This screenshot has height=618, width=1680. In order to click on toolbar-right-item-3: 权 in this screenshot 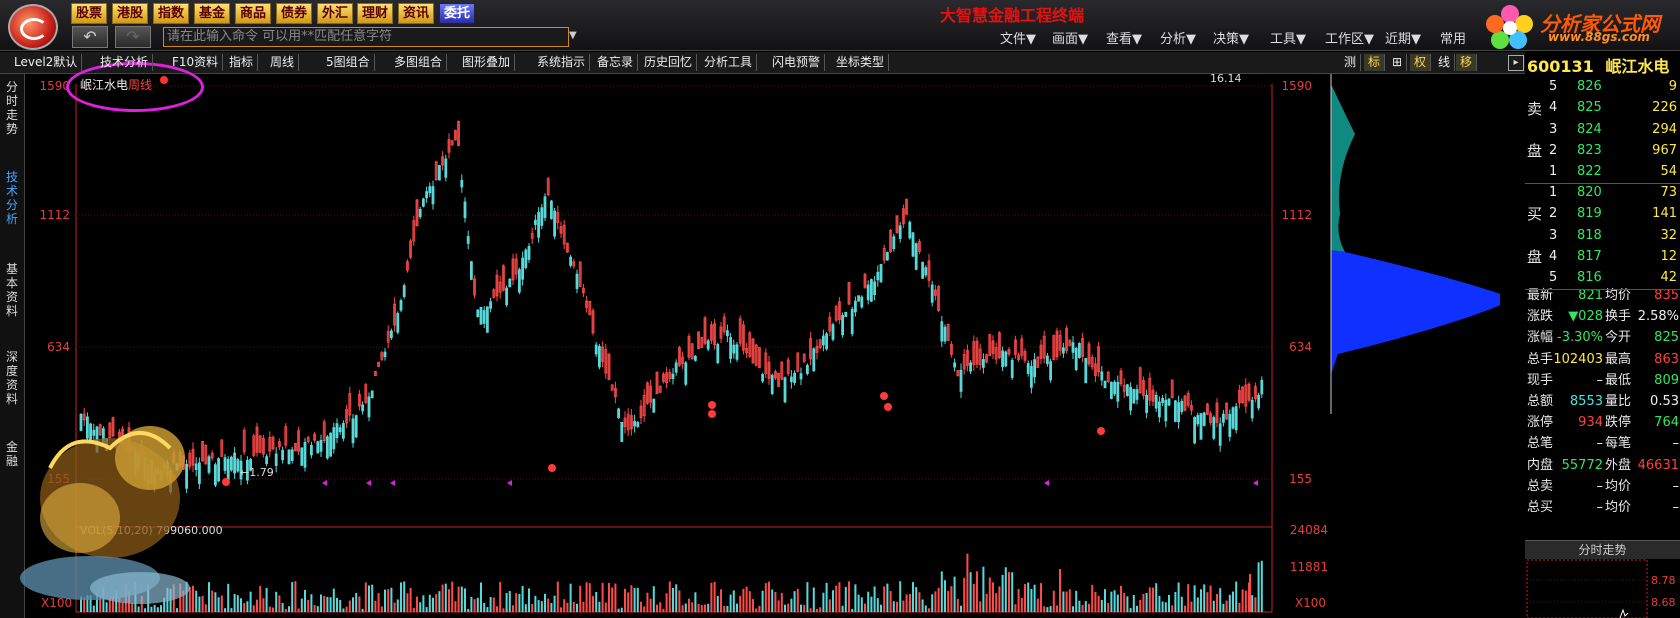, I will do `click(1421, 62)`.